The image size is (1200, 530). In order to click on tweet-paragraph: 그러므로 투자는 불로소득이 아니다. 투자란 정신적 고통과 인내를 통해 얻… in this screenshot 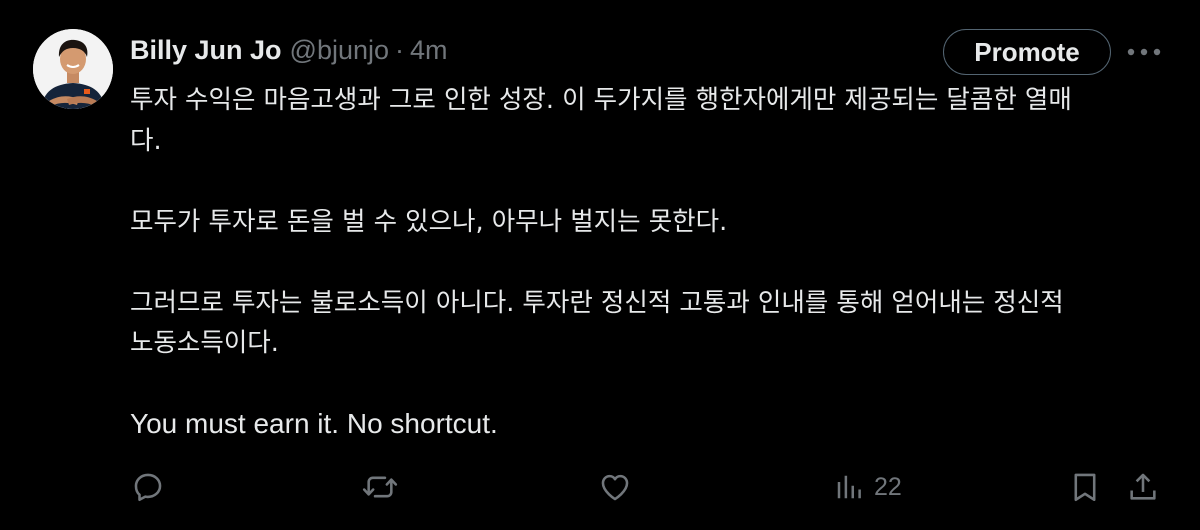, I will do `click(645, 323)`.